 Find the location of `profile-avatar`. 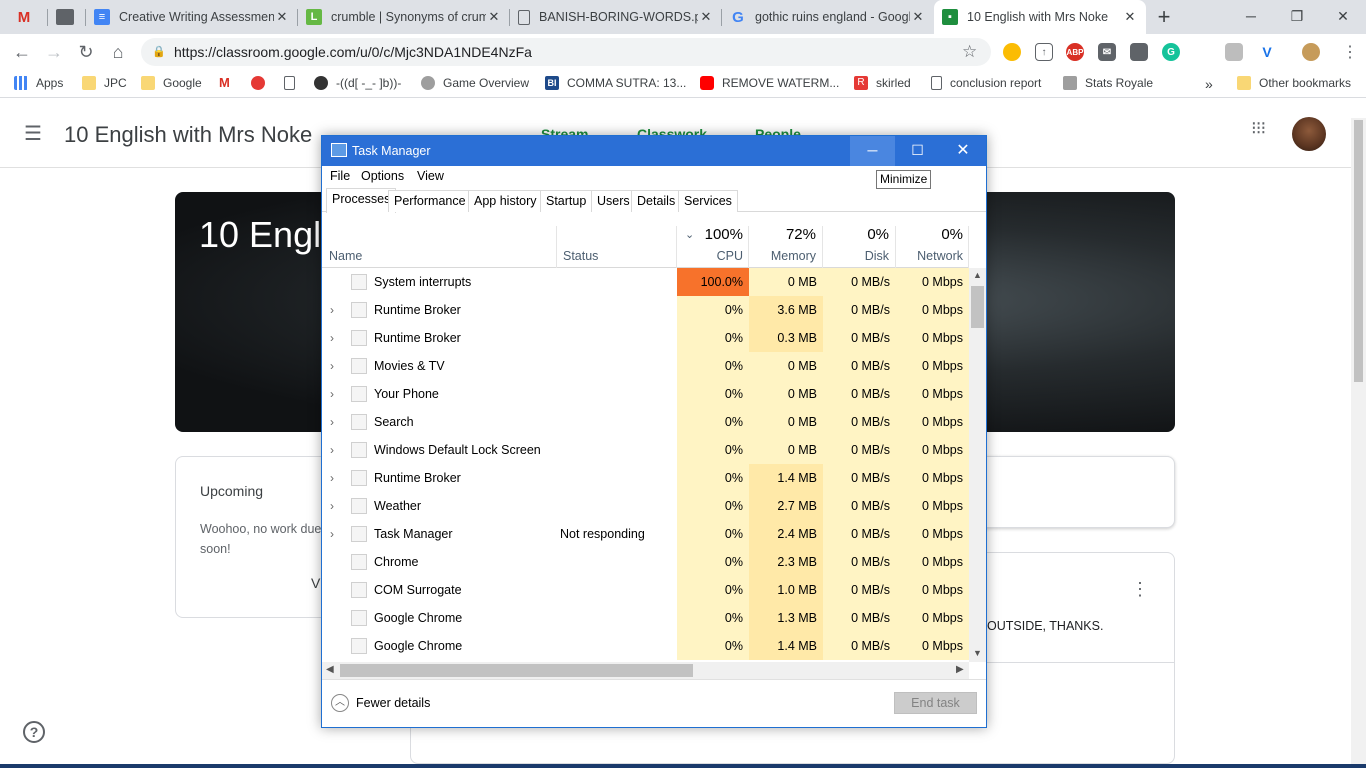

profile-avatar is located at coordinates (1311, 52).